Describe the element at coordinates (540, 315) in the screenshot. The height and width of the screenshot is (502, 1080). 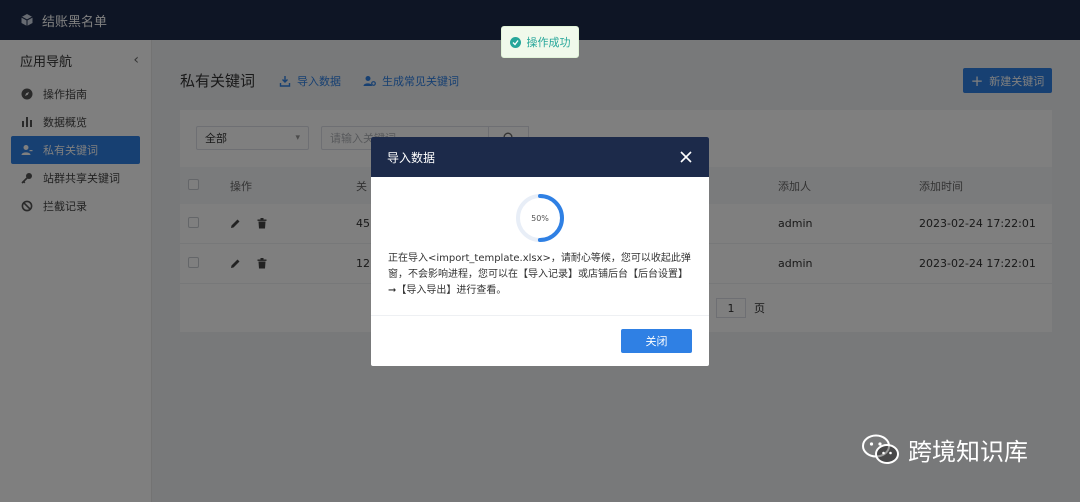
I see `modal-divider` at that location.